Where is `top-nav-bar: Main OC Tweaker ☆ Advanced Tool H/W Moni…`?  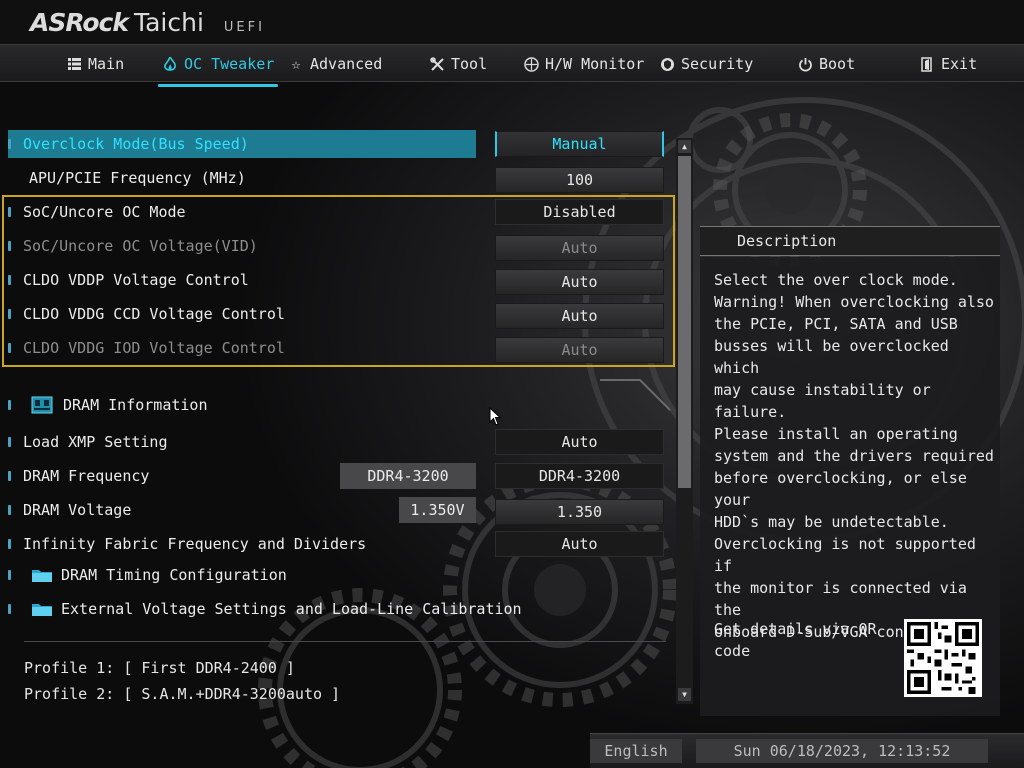 top-nav-bar: Main OC Tweaker ☆ Advanced Tool H/W Moni… is located at coordinates (512, 65).